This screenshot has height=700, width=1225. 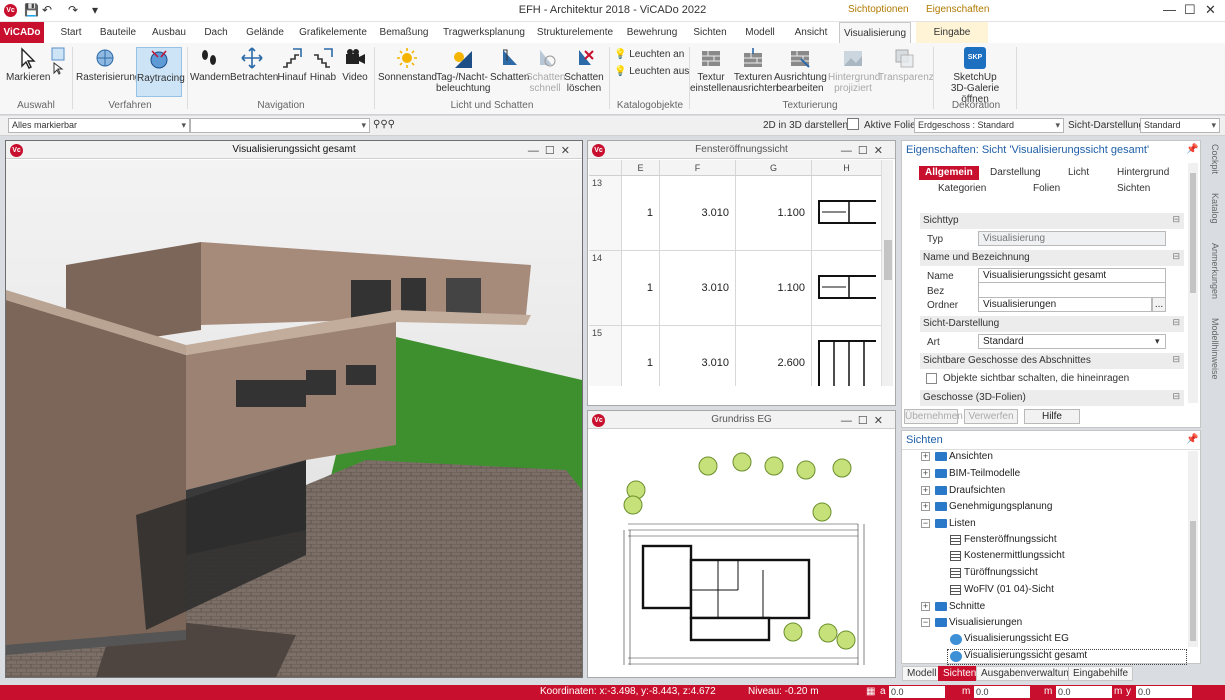 What do you see at coordinates (1084, 692) in the screenshot?
I see `field-c-value: 0.0` at bounding box center [1084, 692].